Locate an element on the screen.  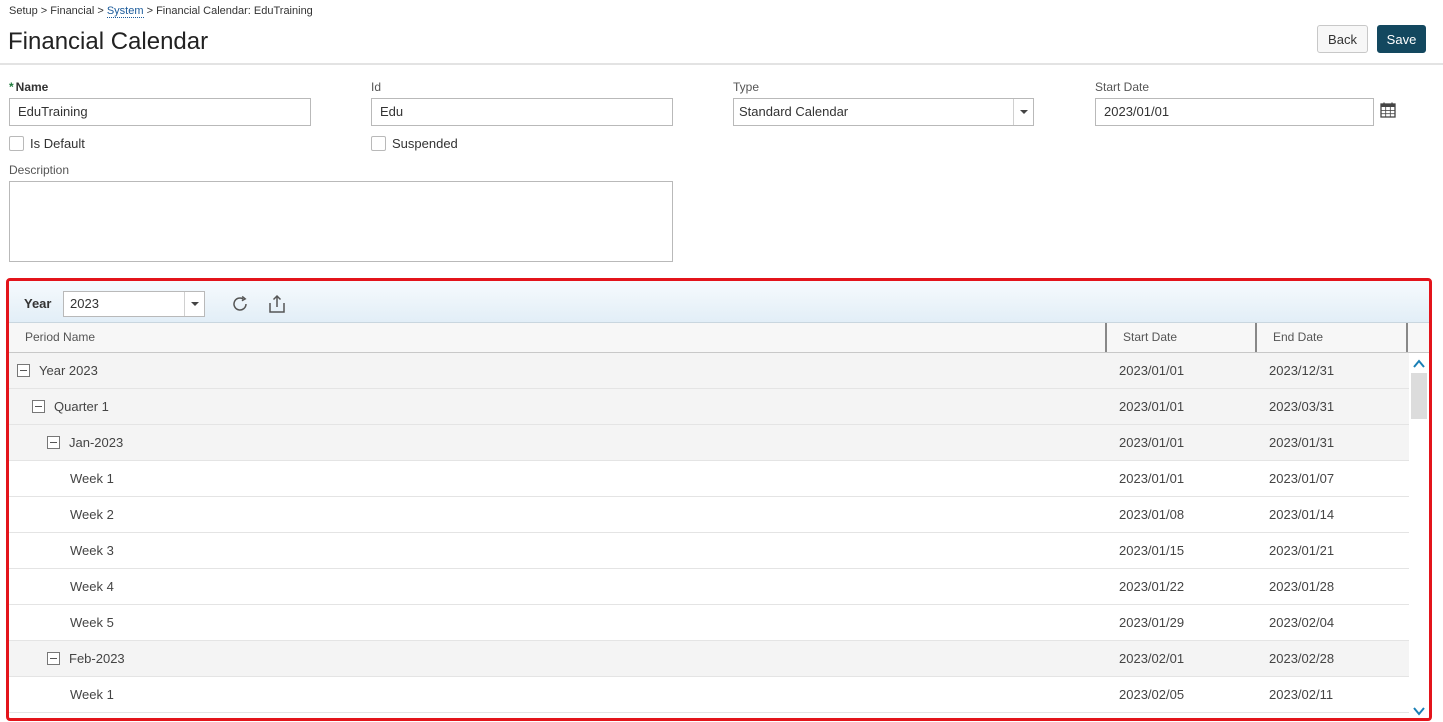
chevron-up-icon is located at coordinates (1419, 364).